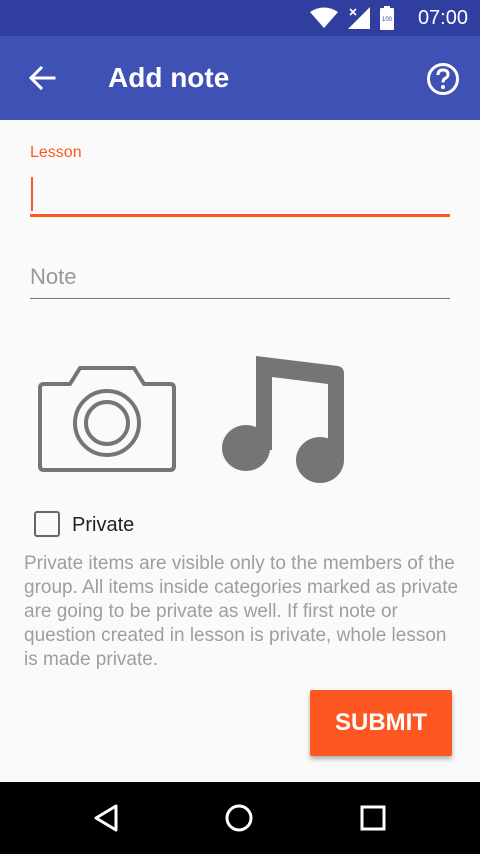 The height and width of the screenshot is (854, 480). Describe the element at coordinates (103, 525) in the screenshot. I see `private-label: Private` at that location.